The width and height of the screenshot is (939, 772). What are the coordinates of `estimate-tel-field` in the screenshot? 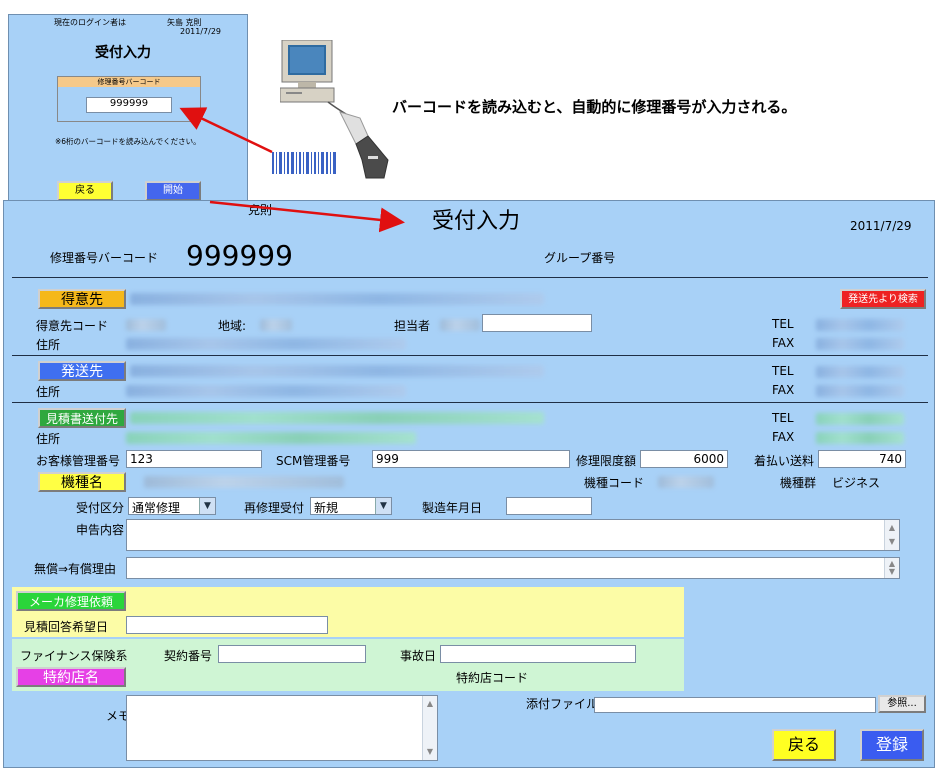 It's located at (860, 419).